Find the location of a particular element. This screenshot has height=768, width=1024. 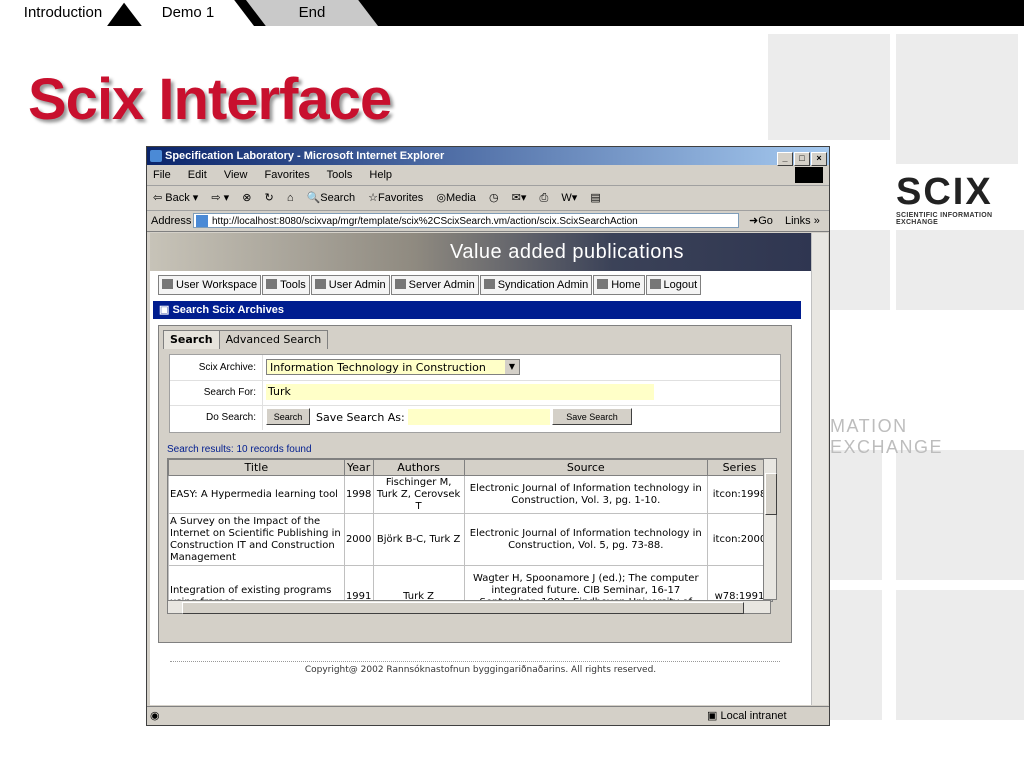

menu-edit: Edit is located at coordinates (197, 175).